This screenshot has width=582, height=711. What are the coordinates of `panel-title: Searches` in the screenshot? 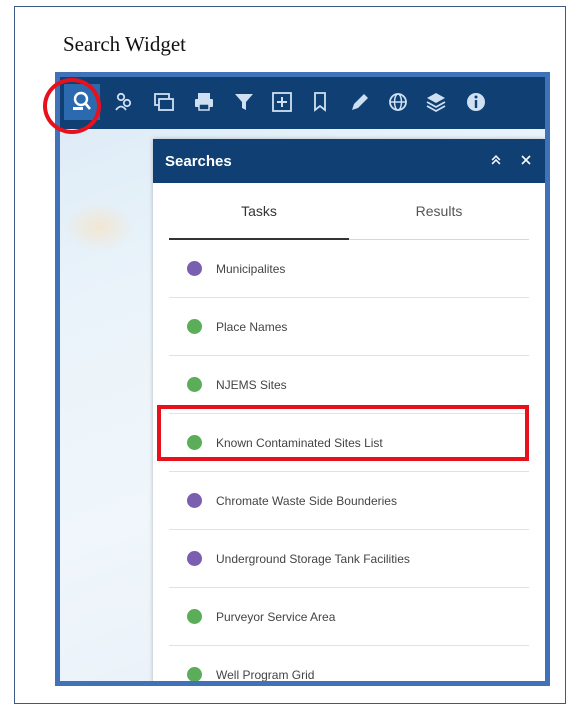 It's located at (198, 161).